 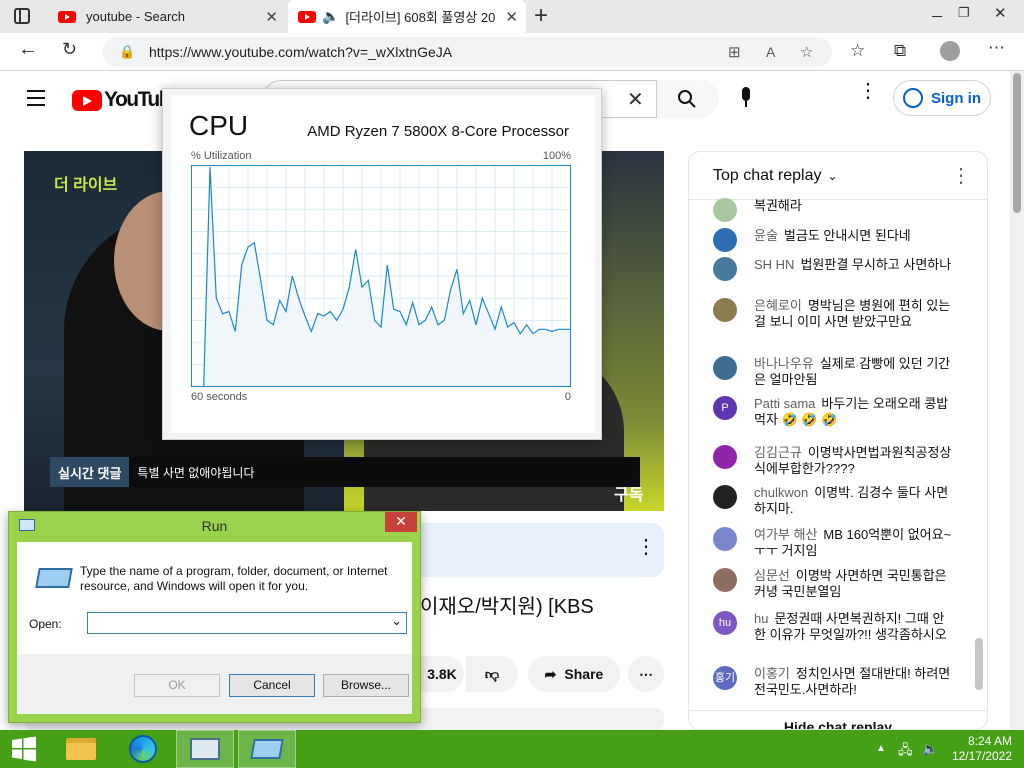 I want to click on chat-author: 윤술, so click(x=766, y=235).